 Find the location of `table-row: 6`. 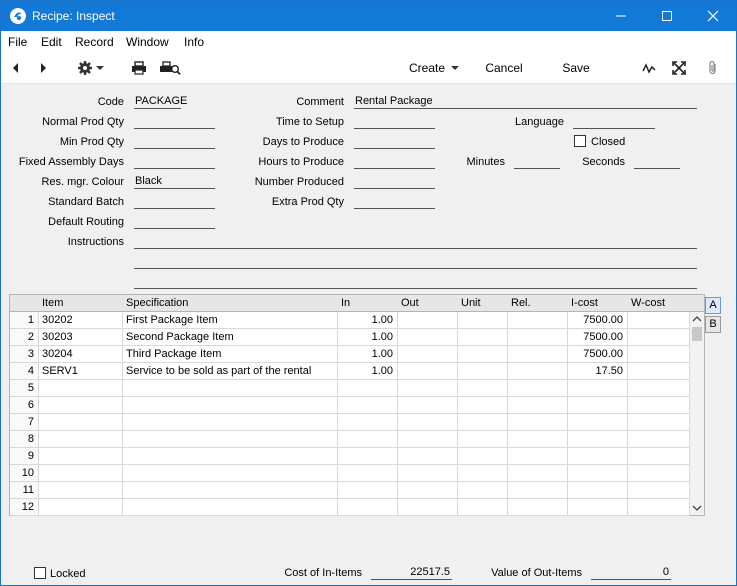

table-row: 6 is located at coordinates (350, 405).